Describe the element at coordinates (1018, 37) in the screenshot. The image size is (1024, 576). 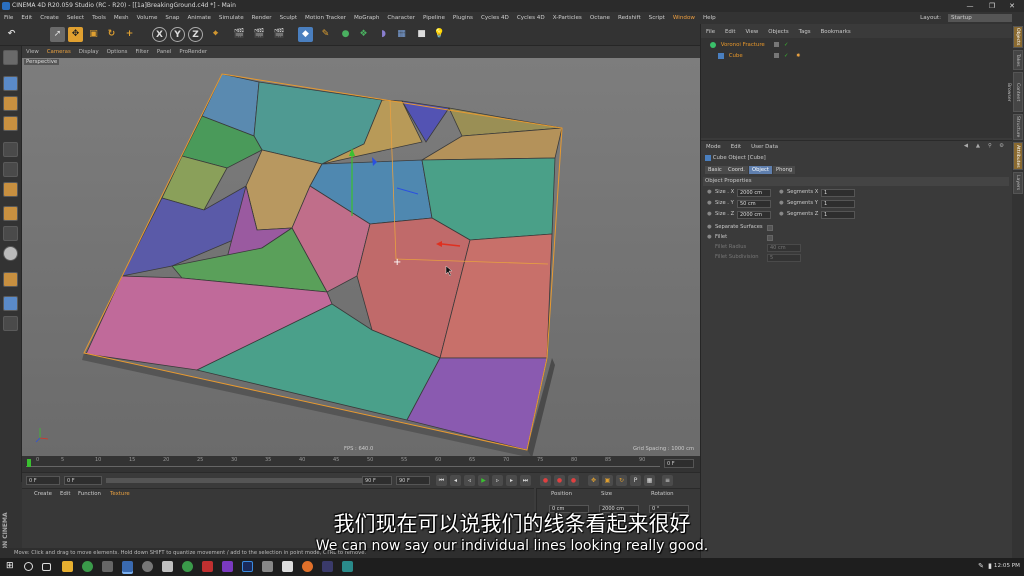
I see `tab-objects: Objects` at that location.